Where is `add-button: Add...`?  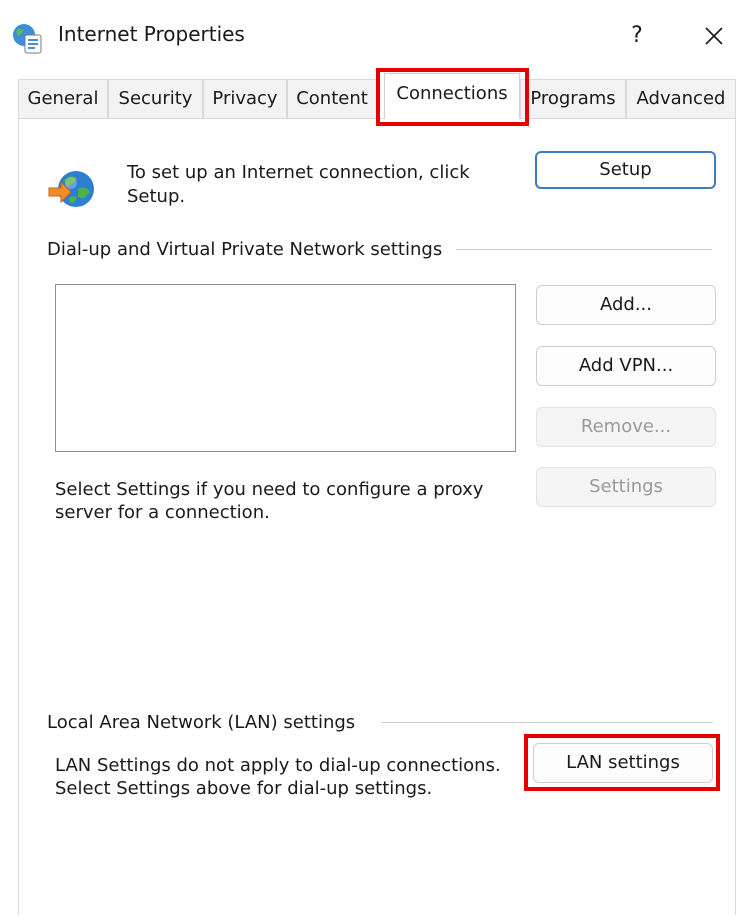 add-button: Add... is located at coordinates (626, 305).